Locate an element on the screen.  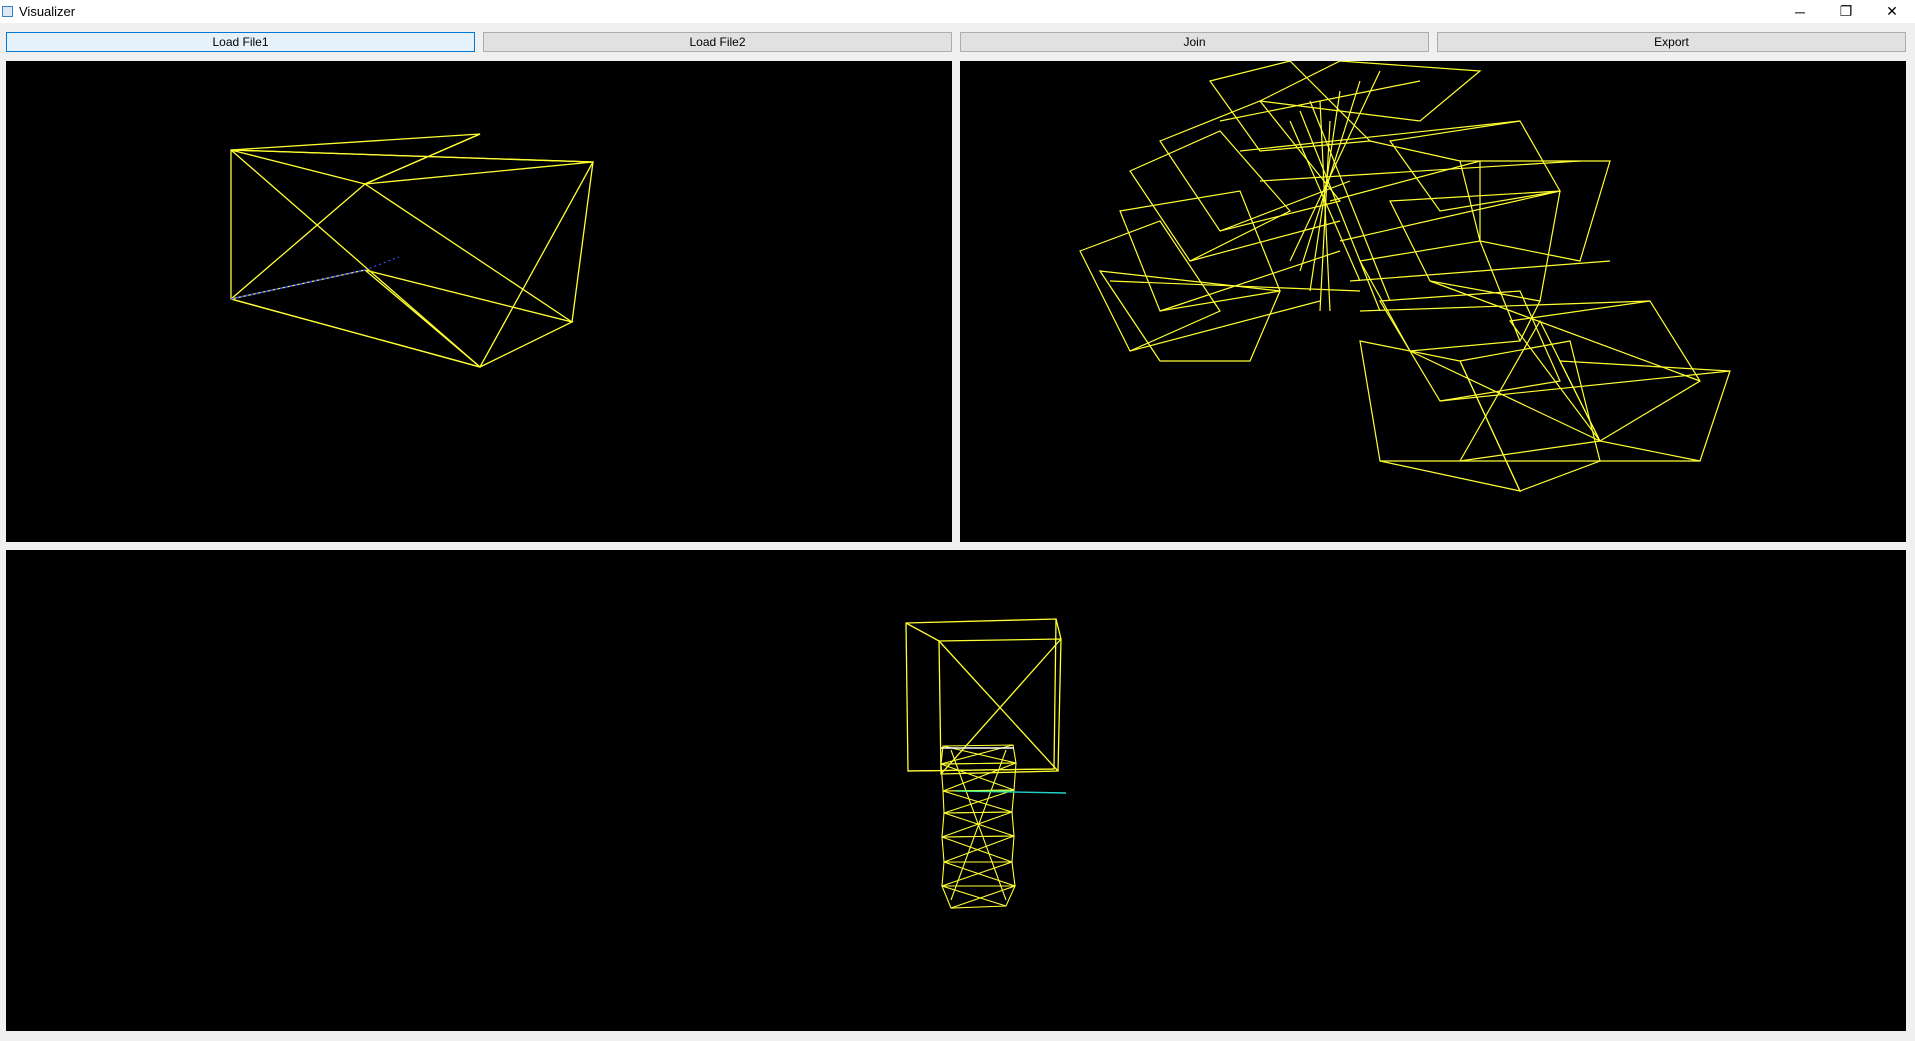
toolbar: Load File1 Load File2 Join Export is located at coordinates (957, 41).